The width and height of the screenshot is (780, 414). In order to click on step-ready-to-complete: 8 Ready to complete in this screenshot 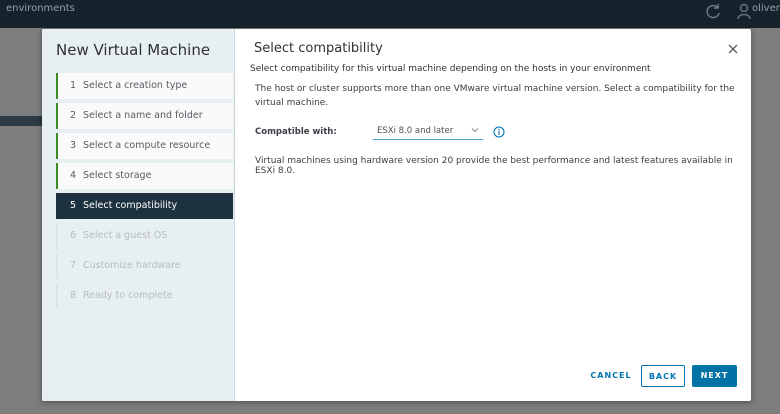, I will do `click(144, 296)`.